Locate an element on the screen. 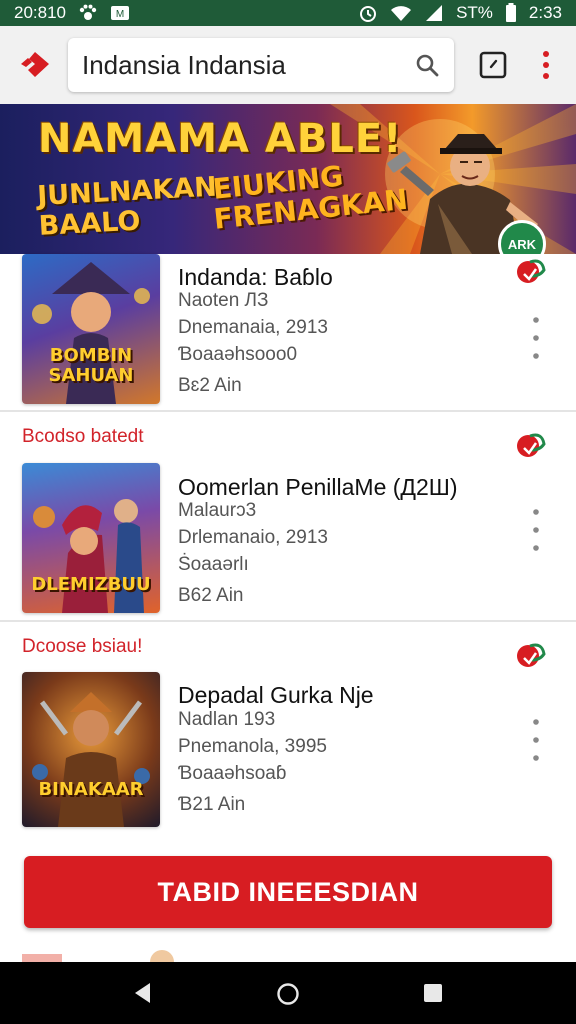  game-thumbnail: BINAKAAR is located at coordinates (91, 749).